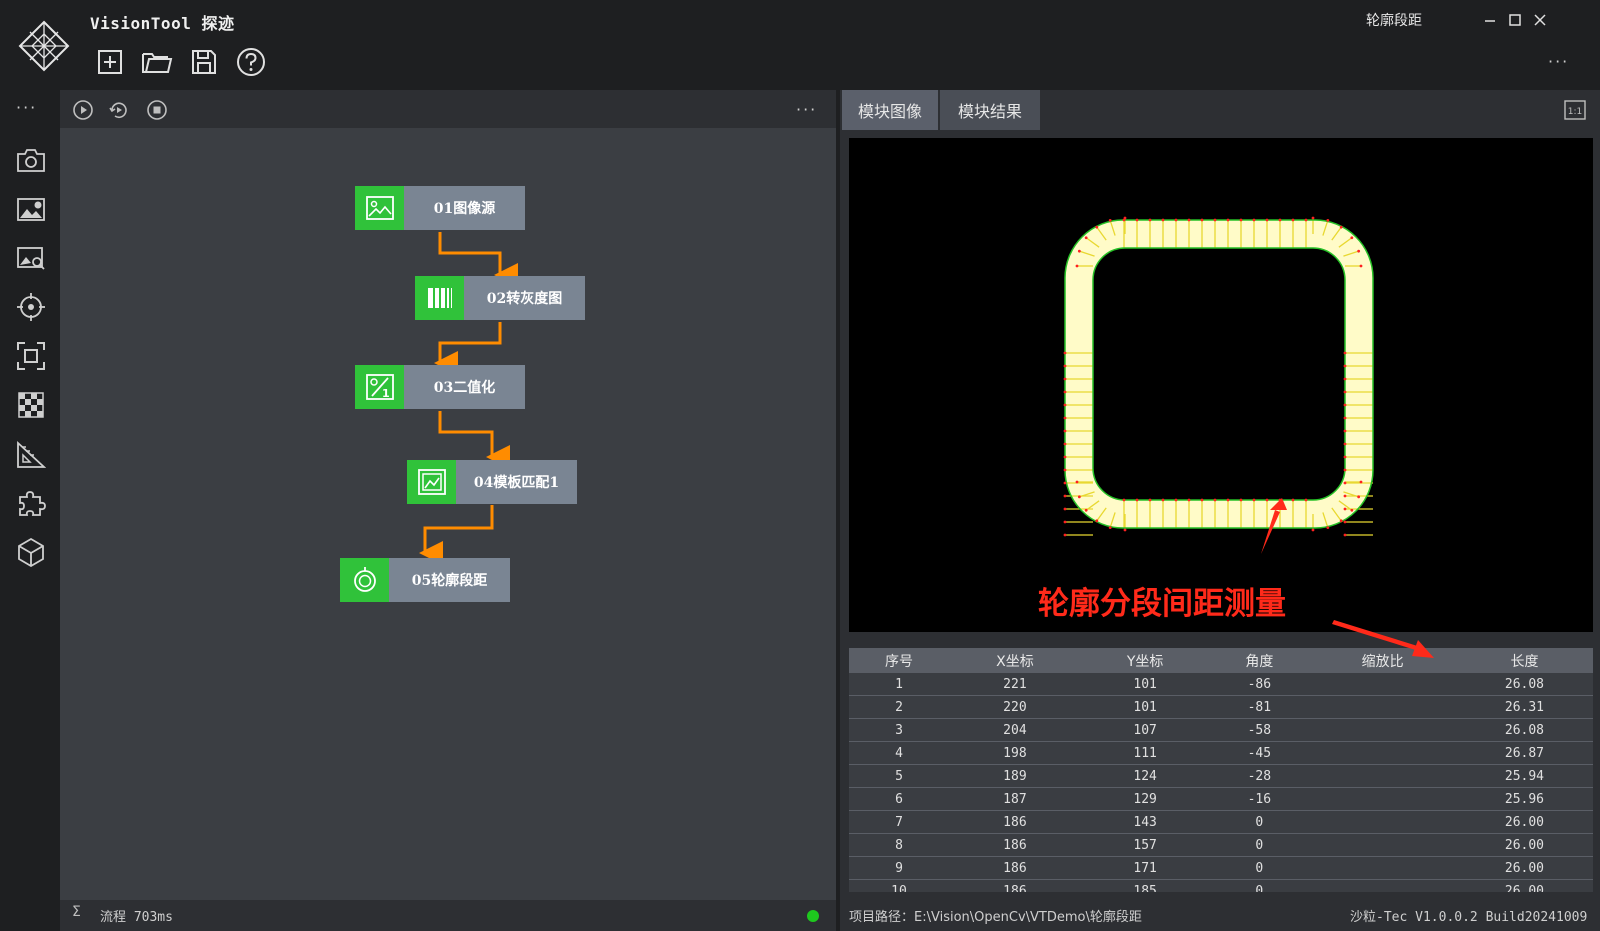  I want to click on minimize-icon, so click(1490, 21).